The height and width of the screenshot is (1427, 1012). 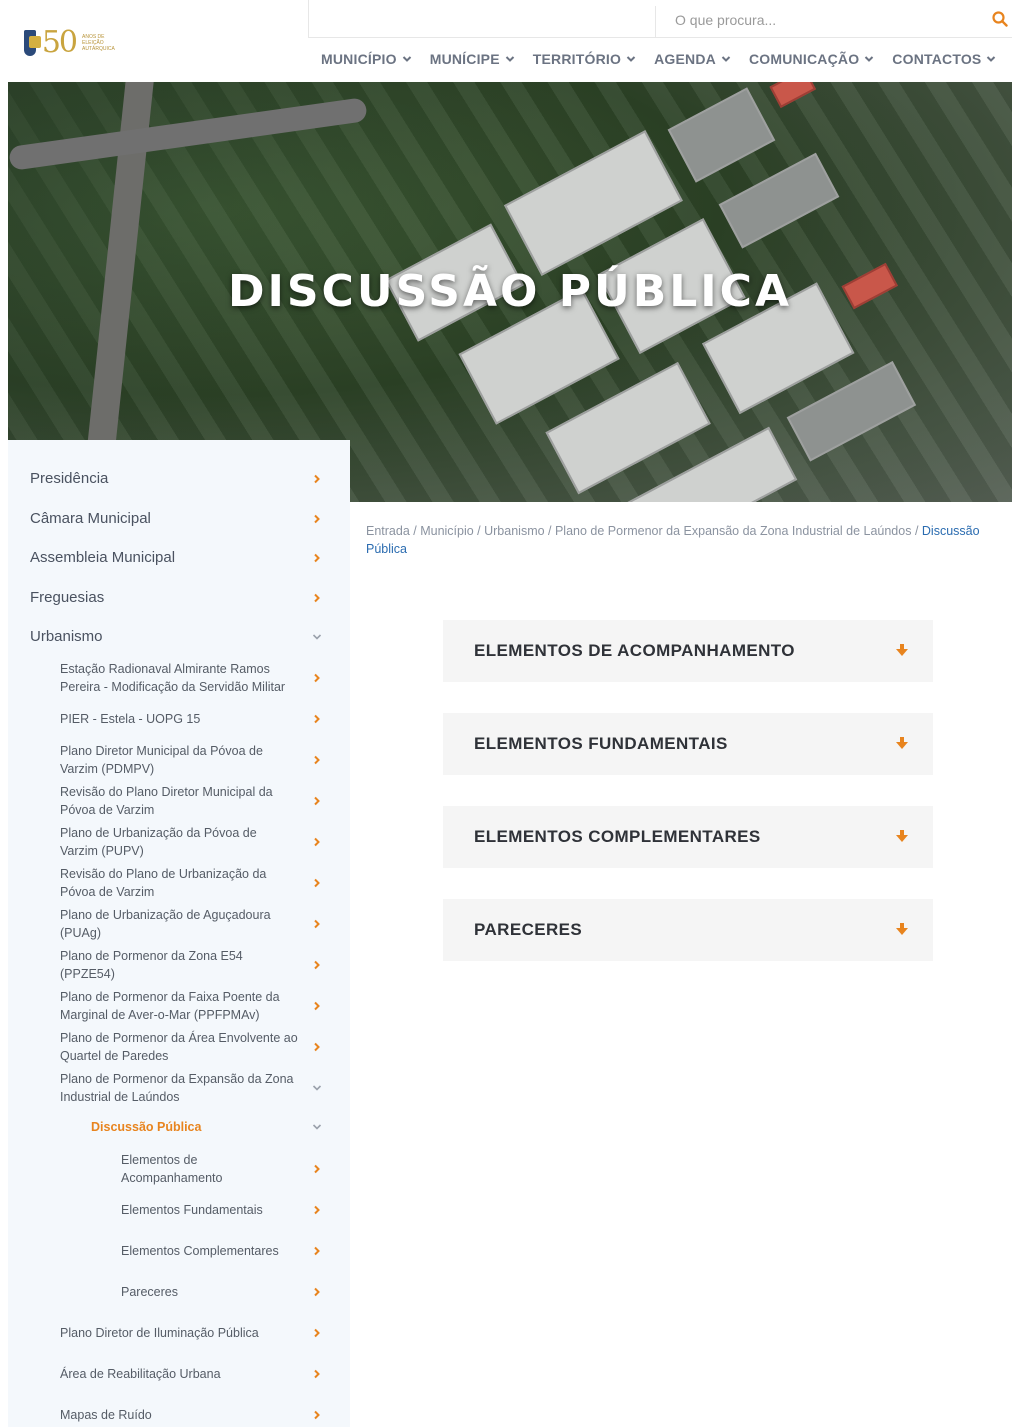 I want to click on nav-contactos: CONTACTOS, so click(x=944, y=59).